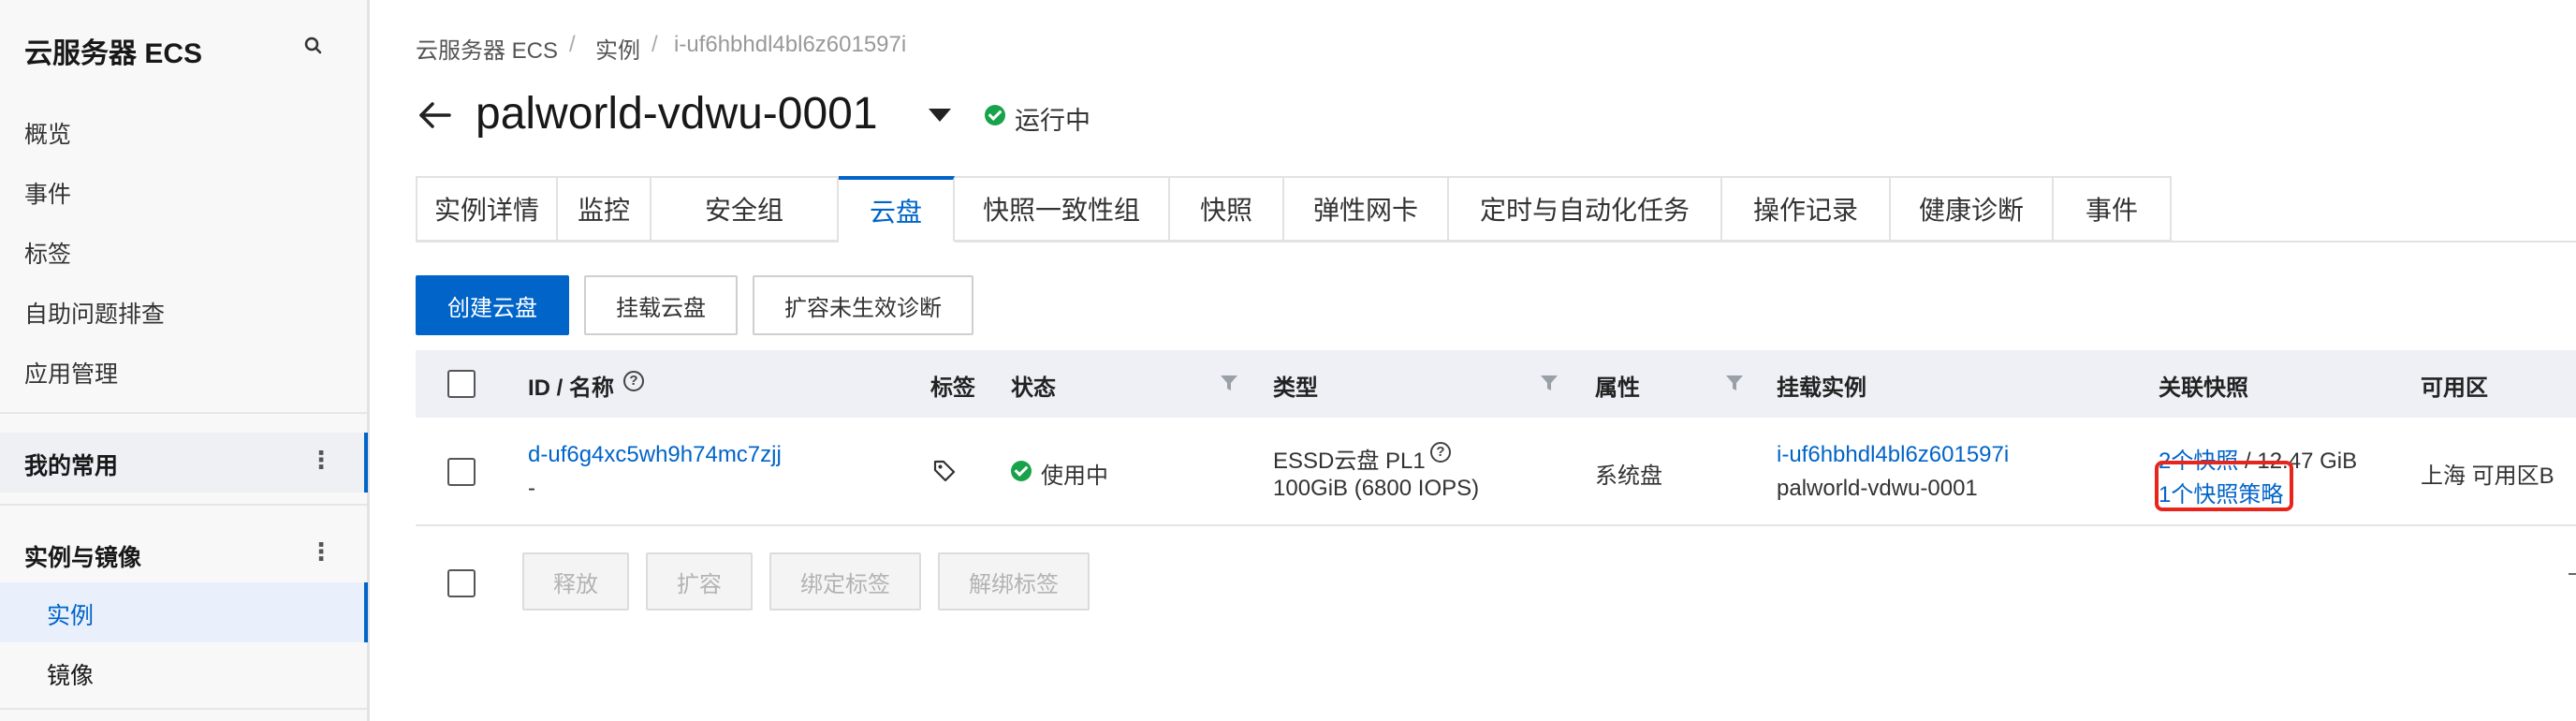 This screenshot has width=2576, height=721. I want to click on attach-disk-button: 挂载云盘, so click(661, 305).